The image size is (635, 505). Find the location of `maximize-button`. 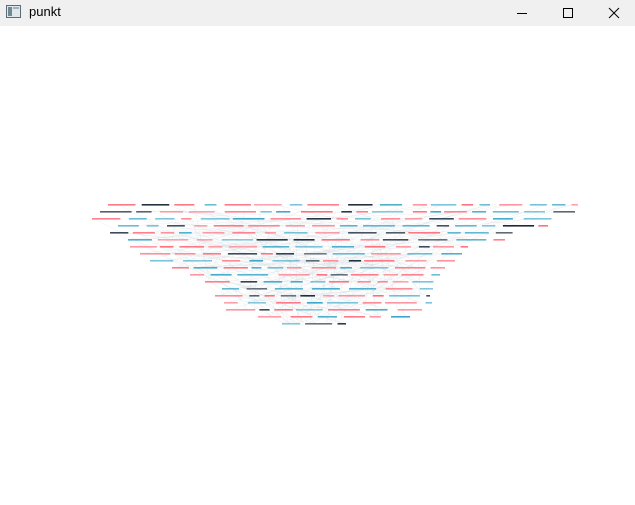

maximize-button is located at coordinates (568, 13).